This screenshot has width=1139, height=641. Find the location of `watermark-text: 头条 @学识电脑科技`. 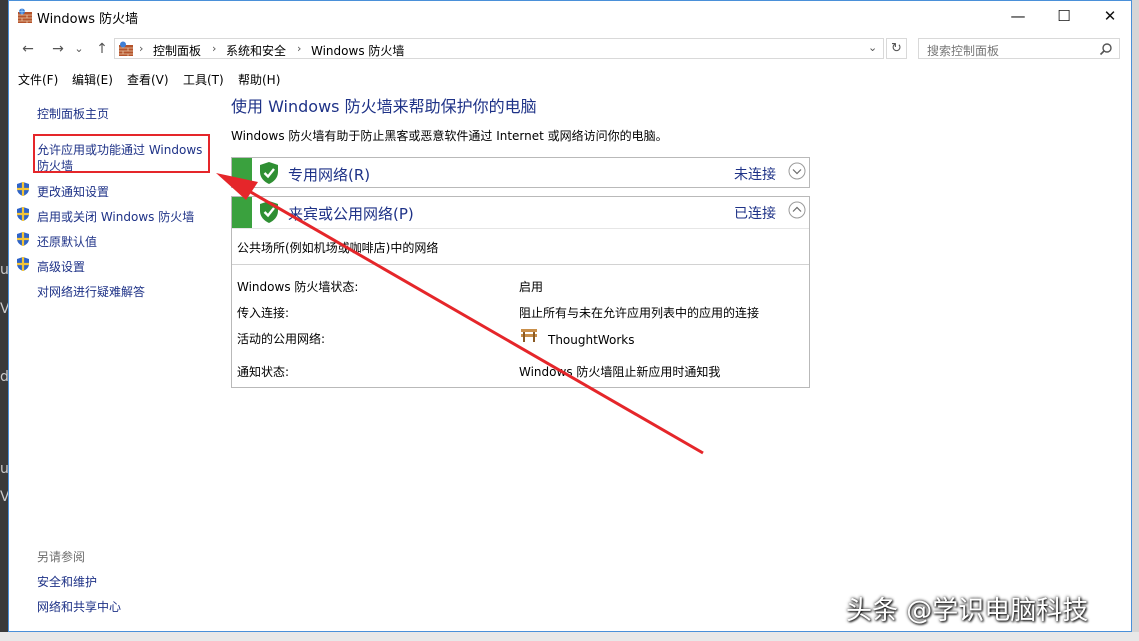

watermark-text: 头条 @学识电脑科技 is located at coordinates (967, 611).